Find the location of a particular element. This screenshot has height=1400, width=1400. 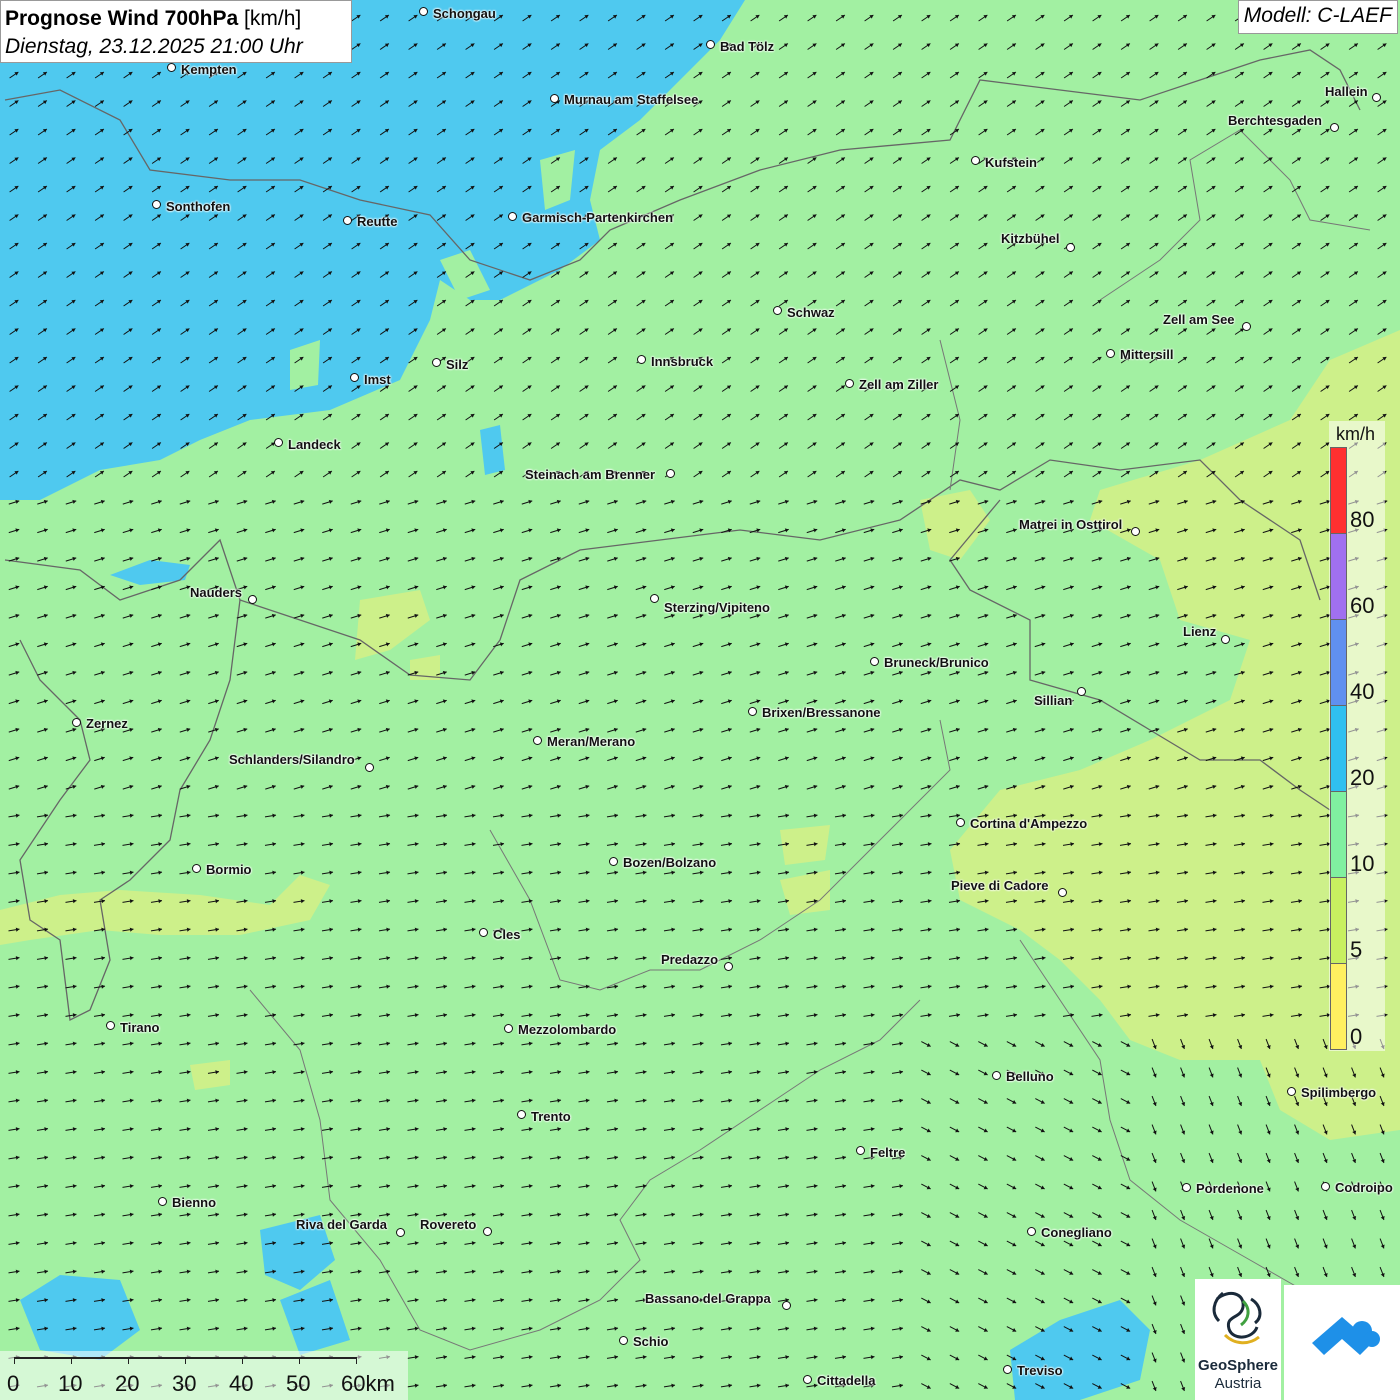

weather-app-logo is located at coordinates (1342, 1342).